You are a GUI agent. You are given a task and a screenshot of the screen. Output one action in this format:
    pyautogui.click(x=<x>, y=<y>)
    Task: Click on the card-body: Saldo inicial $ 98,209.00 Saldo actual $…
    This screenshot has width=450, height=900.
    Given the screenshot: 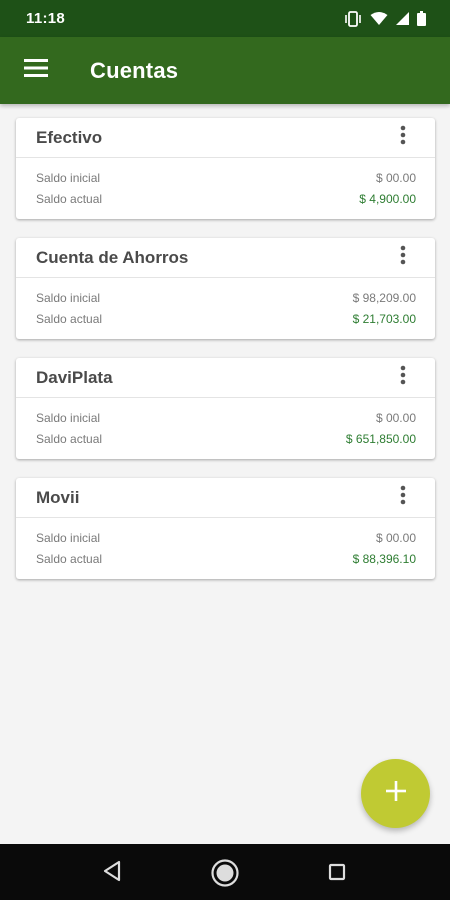 What is the action you would take?
    pyautogui.click(x=225, y=303)
    